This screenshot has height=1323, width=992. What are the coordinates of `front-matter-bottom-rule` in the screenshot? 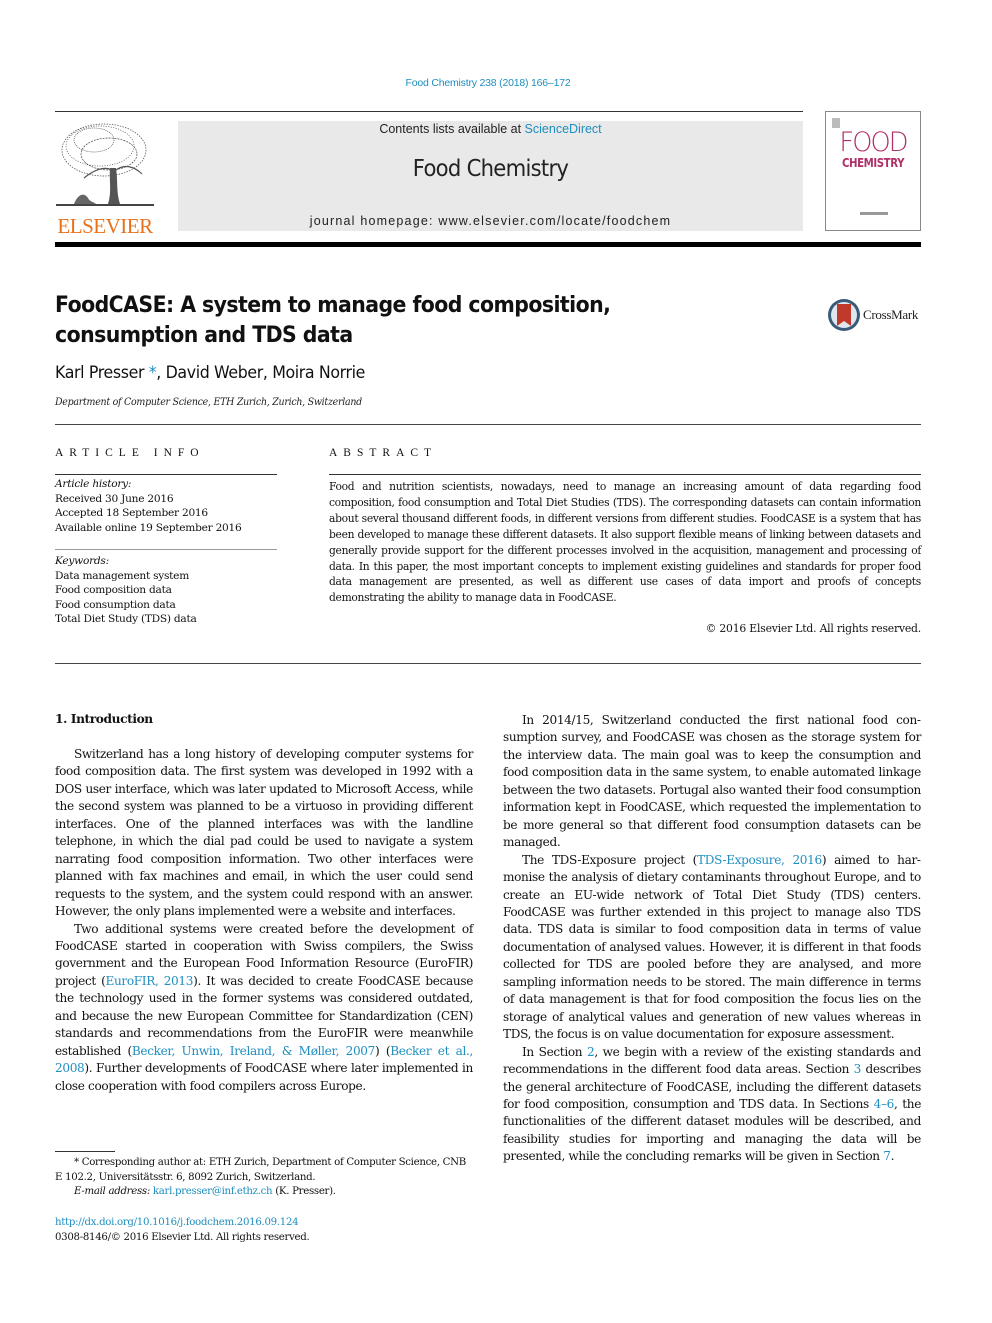 It's located at (488, 663).